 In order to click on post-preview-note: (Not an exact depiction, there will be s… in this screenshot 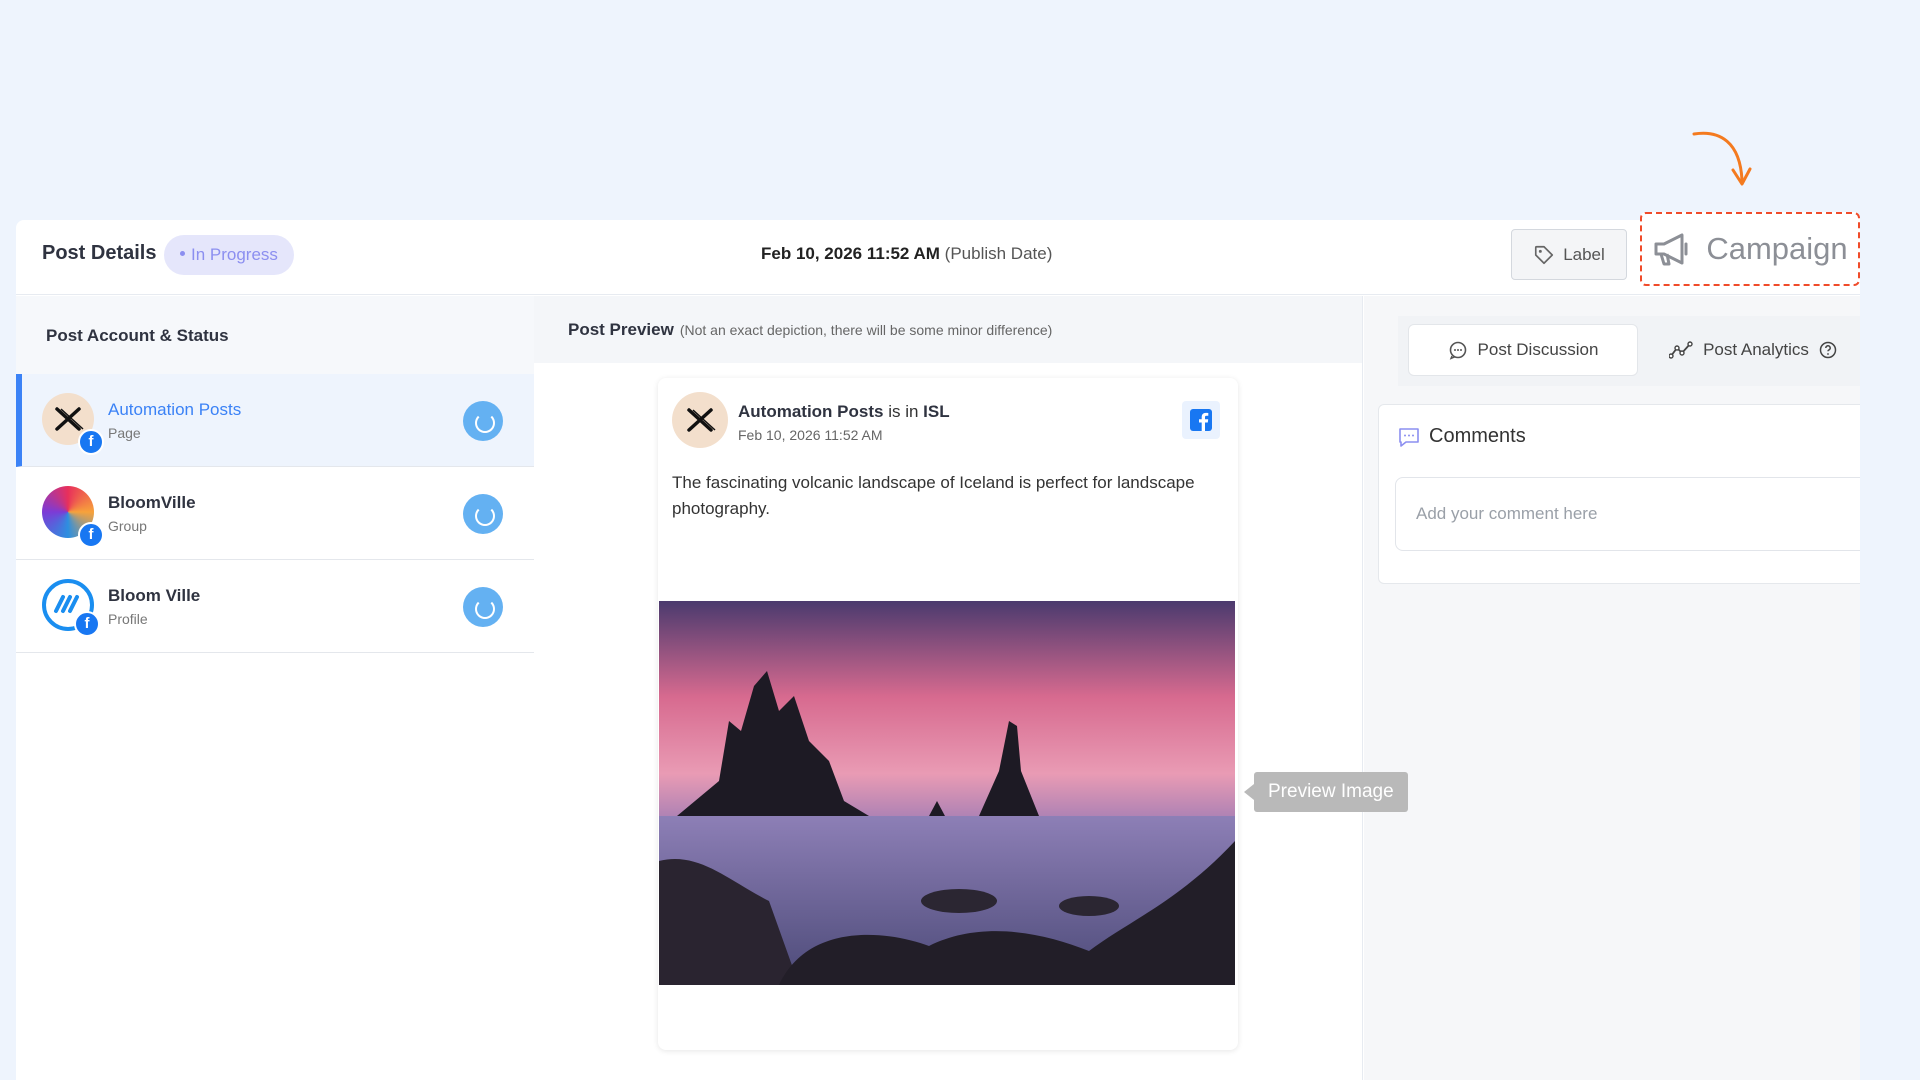, I will do `click(866, 330)`.